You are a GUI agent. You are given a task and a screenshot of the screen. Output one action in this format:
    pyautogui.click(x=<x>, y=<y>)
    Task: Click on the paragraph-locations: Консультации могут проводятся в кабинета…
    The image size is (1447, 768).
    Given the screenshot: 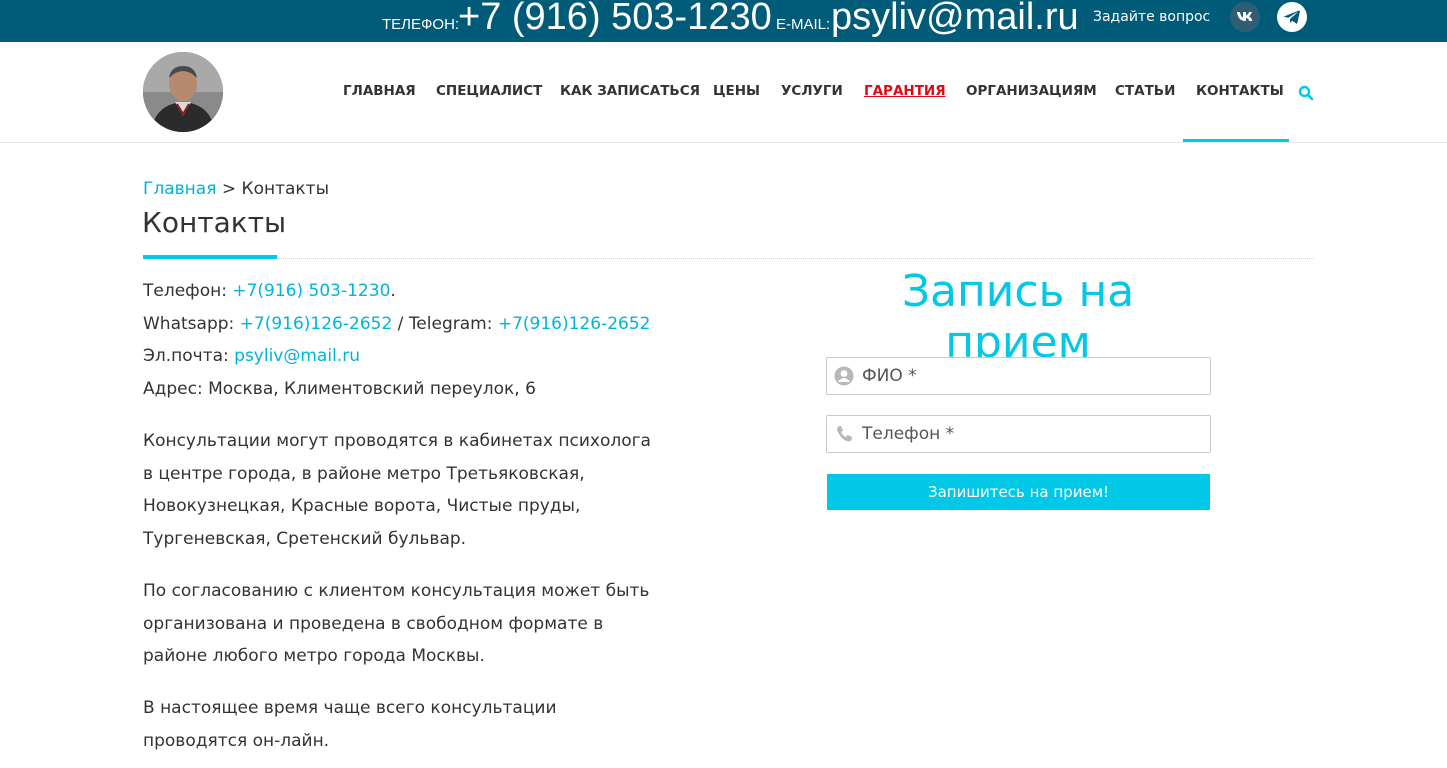 What is the action you would take?
    pyautogui.click(x=397, y=490)
    